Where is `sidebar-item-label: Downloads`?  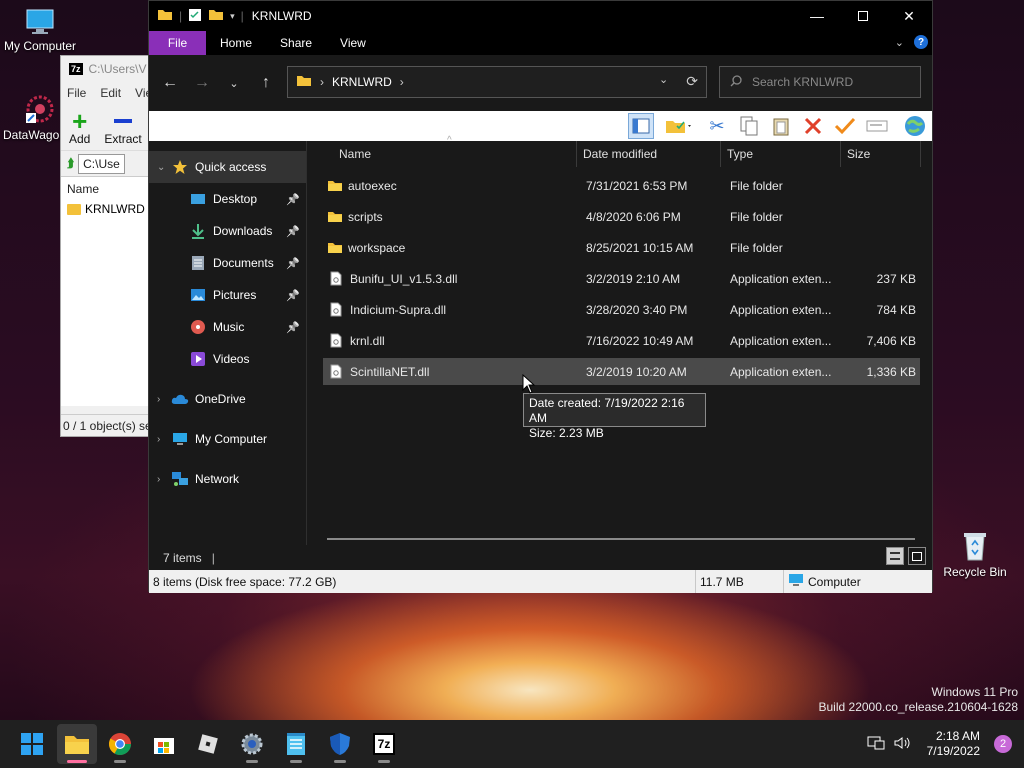 sidebar-item-label: Downloads is located at coordinates (243, 231).